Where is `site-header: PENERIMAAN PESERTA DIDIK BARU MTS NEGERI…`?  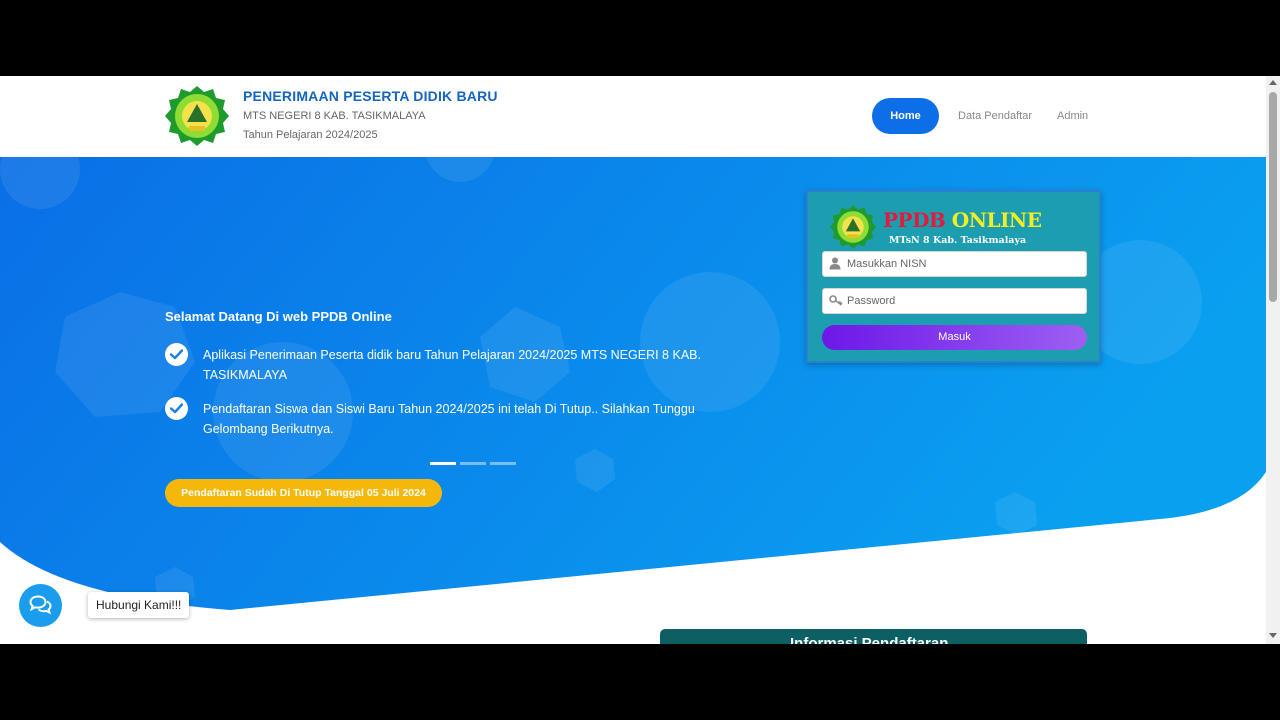
site-header: PENERIMAAN PESERTA DIDIK BARU MTS NEGERI… is located at coordinates (633, 116).